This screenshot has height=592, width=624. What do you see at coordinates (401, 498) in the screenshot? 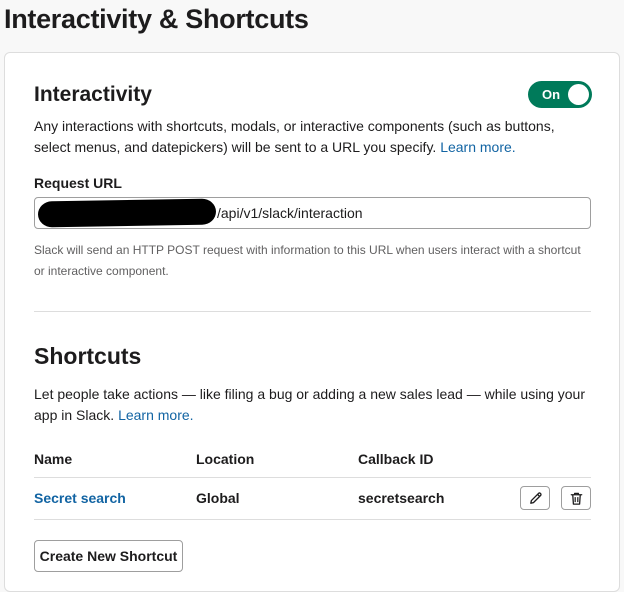
I see `shortcut-callback-id: secretsearch` at bounding box center [401, 498].